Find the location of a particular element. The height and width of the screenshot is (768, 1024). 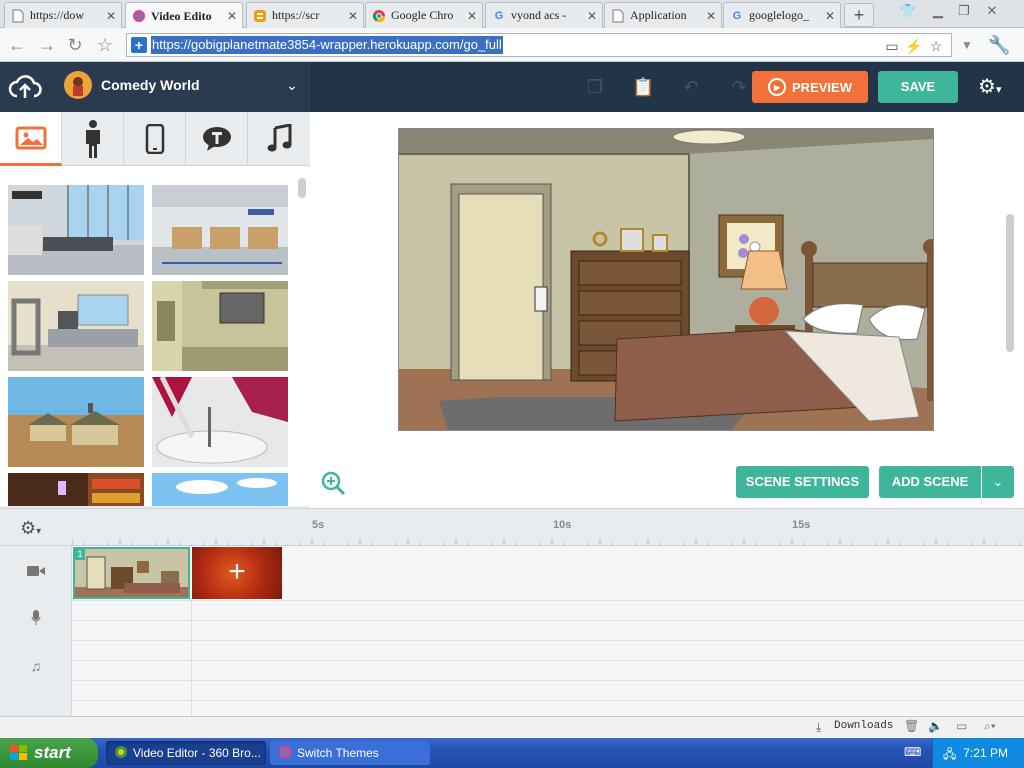

screen-icon: ▭ is located at coordinates (961, 726).